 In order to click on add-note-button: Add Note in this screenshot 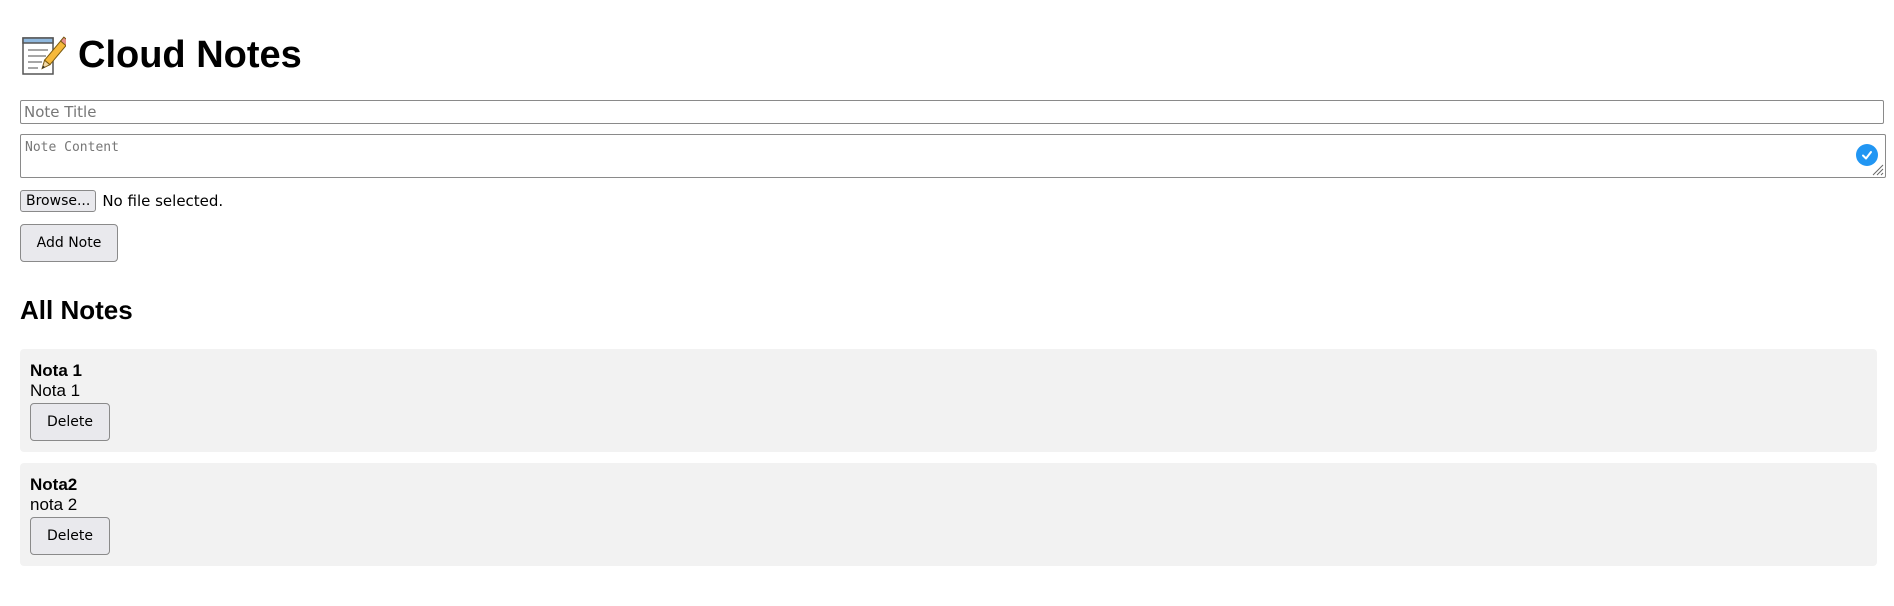, I will do `click(69, 243)`.